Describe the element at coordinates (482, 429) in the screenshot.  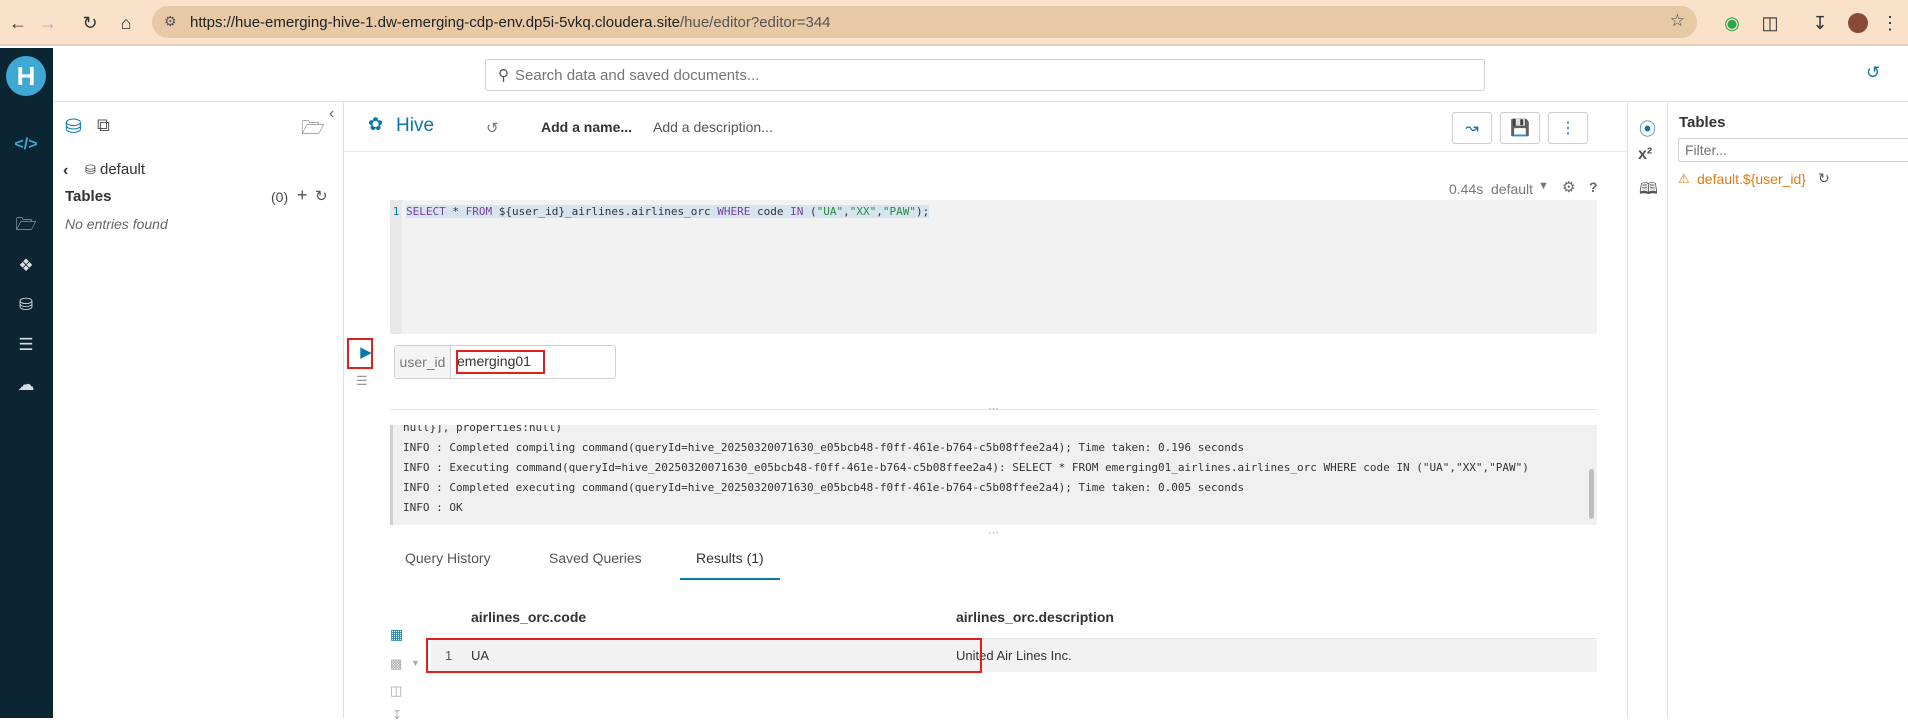
I see `log-line: null}], properties:null)` at that location.